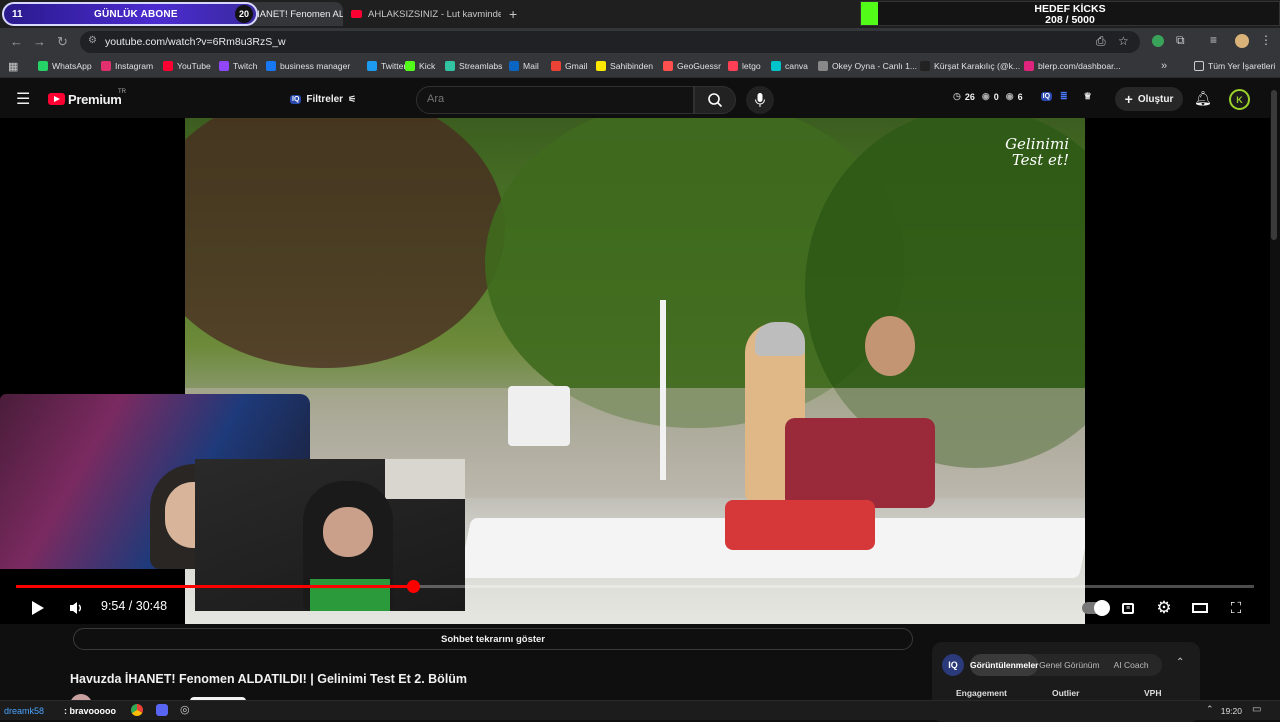 This screenshot has width=1280, height=722. Describe the element at coordinates (16, 41) in the screenshot. I see `back-icon: ←` at that location.